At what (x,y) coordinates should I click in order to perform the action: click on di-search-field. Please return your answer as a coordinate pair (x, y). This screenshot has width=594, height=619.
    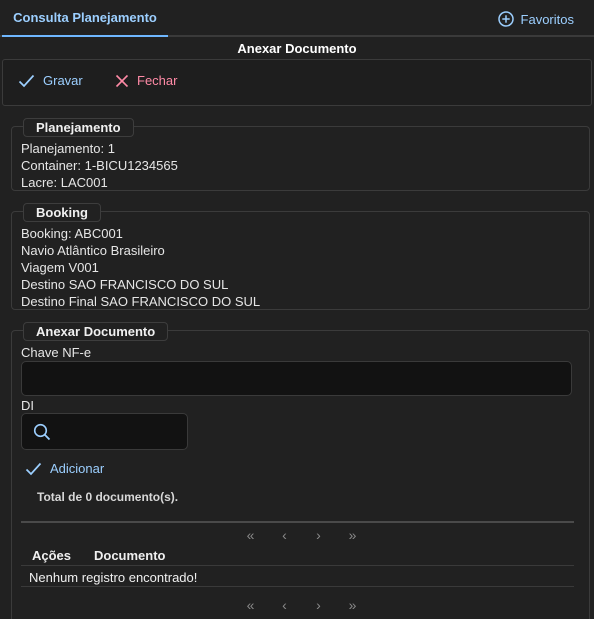
    Looking at the image, I should click on (104, 431).